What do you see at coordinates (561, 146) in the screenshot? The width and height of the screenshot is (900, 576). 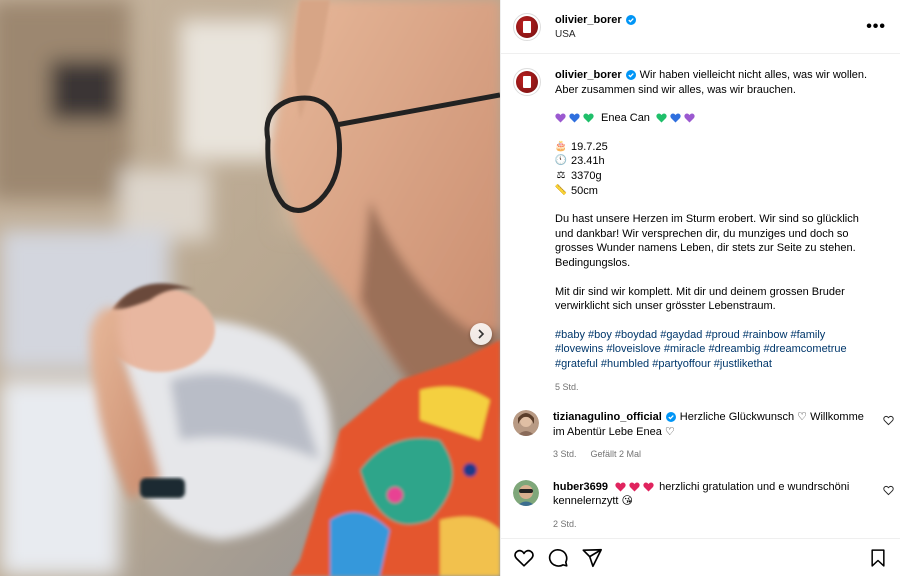 I see `birthday-cake-icon: 🎂` at bounding box center [561, 146].